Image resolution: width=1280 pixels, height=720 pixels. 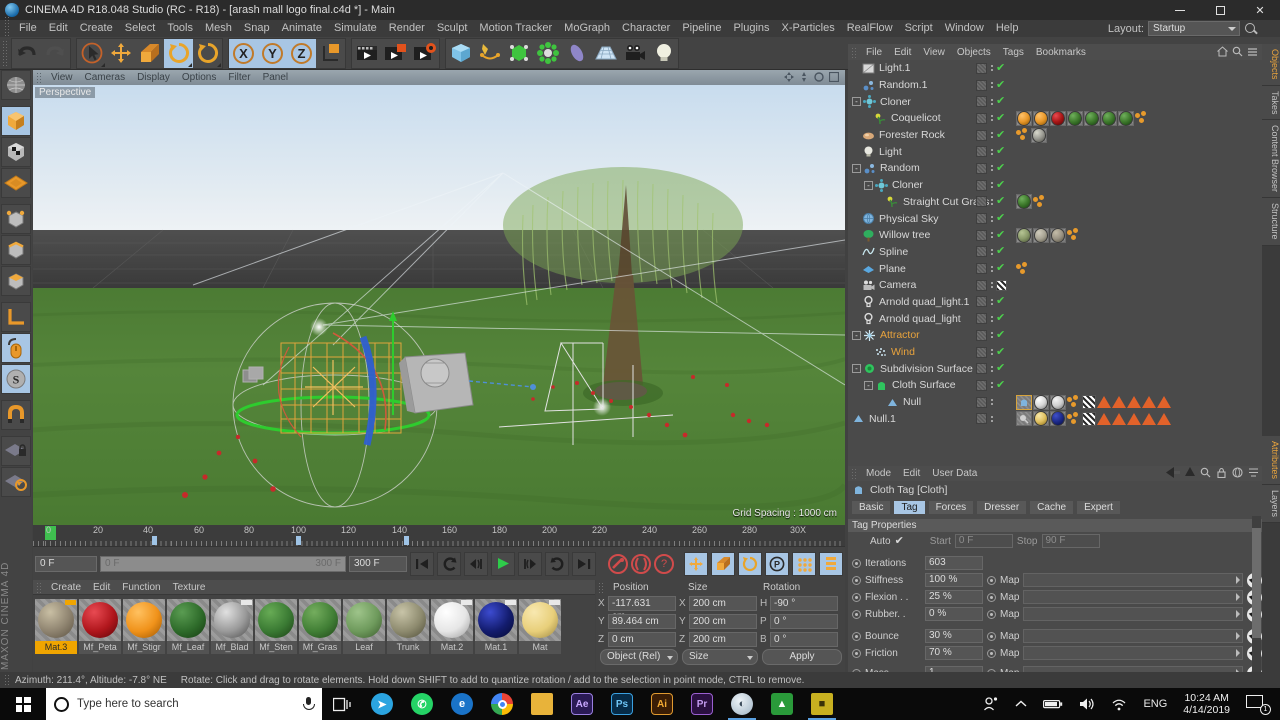 I want to click on home-icon, so click(x=1222, y=51).